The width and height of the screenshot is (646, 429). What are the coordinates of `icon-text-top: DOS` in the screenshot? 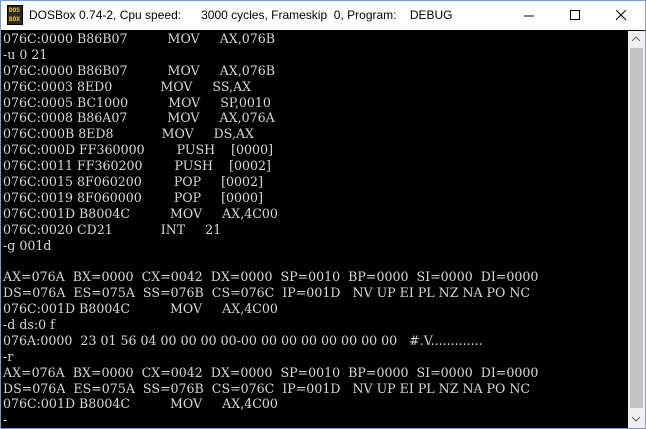 It's located at (14, 10).